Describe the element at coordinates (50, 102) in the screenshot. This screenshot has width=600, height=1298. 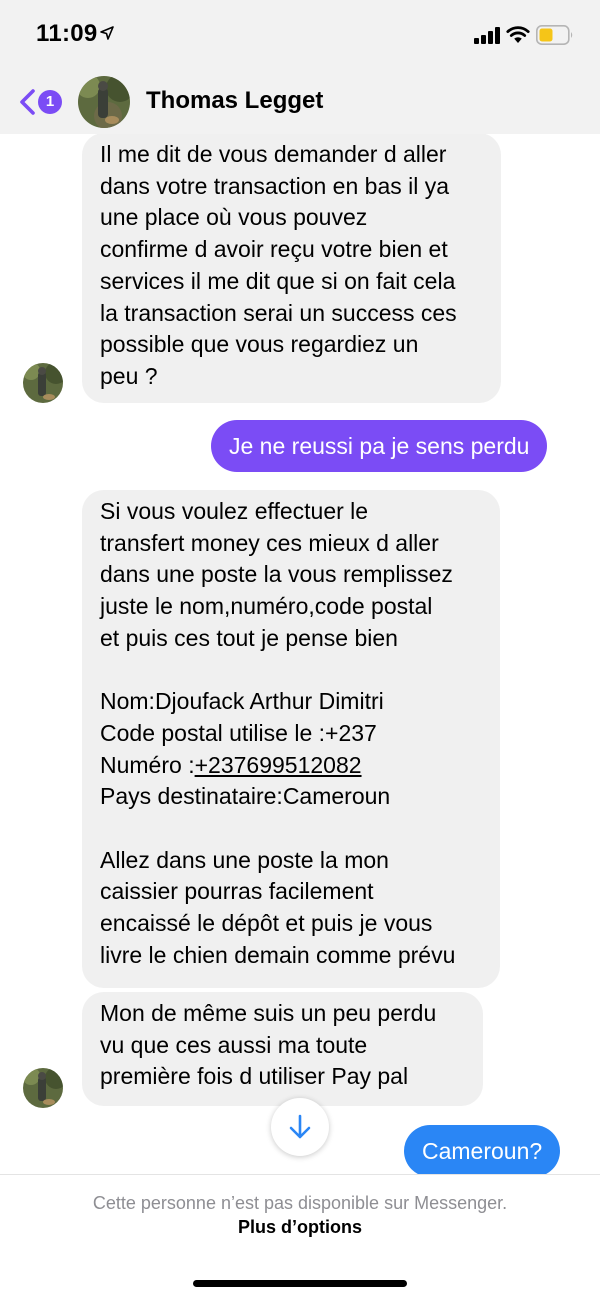
I see `unread-badge: 1` at that location.